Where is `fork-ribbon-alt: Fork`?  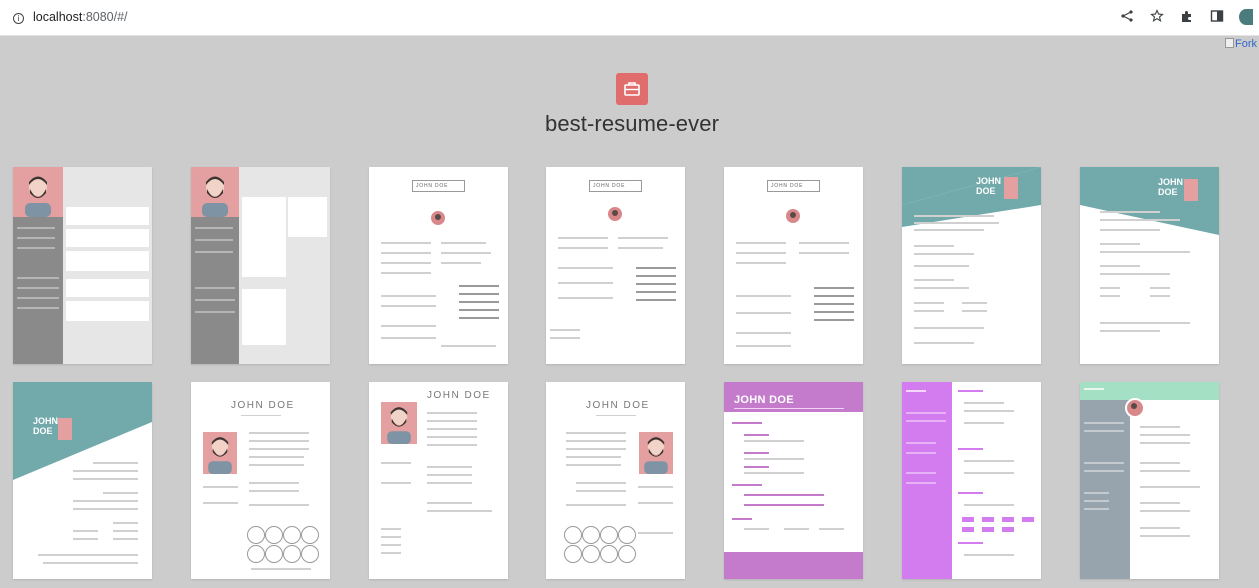
fork-ribbon-alt: Fork is located at coordinates (1246, 44).